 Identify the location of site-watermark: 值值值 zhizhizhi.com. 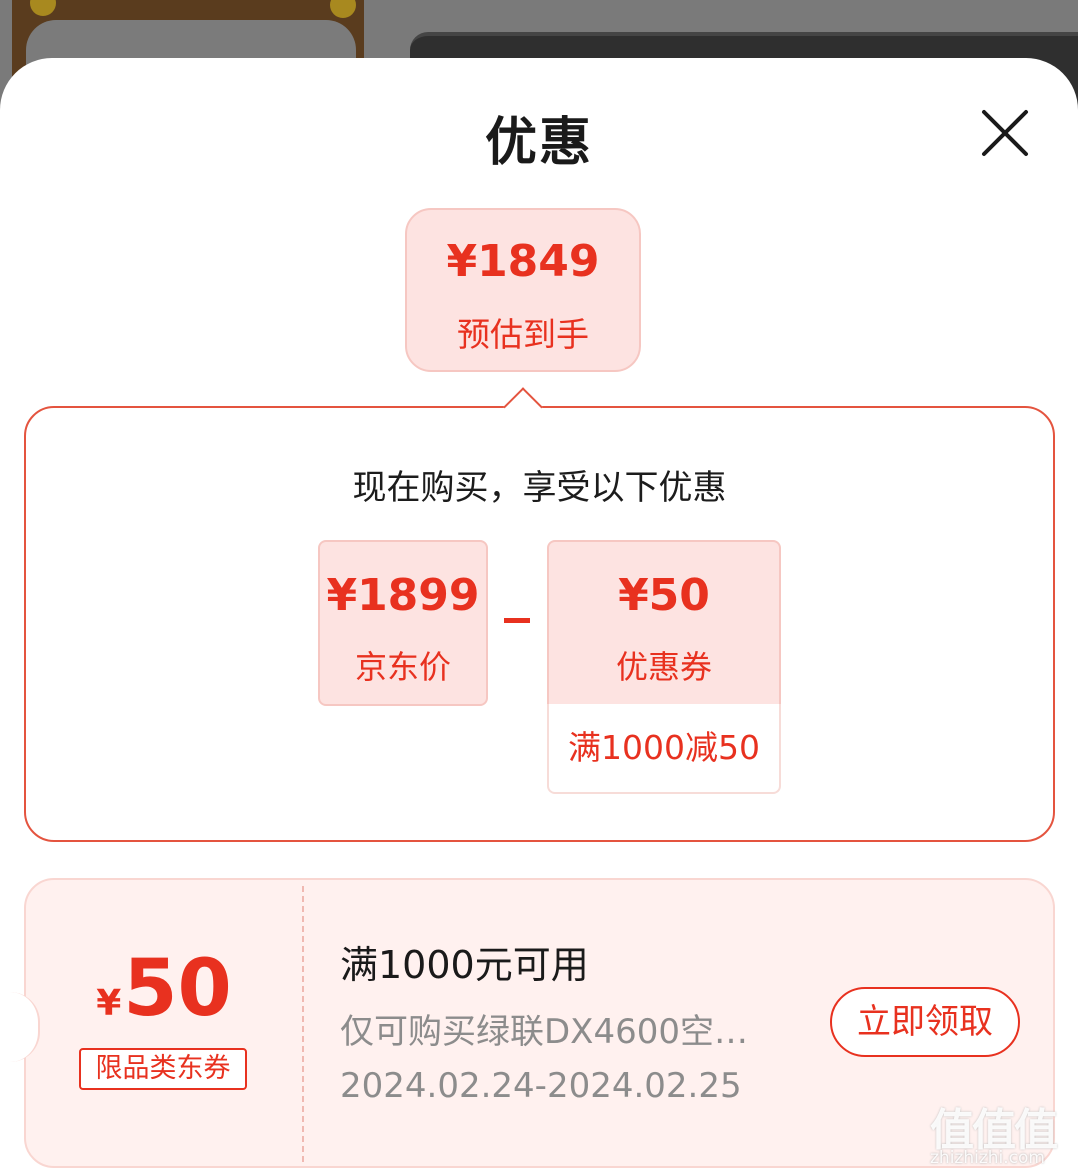
(1003, 1133).